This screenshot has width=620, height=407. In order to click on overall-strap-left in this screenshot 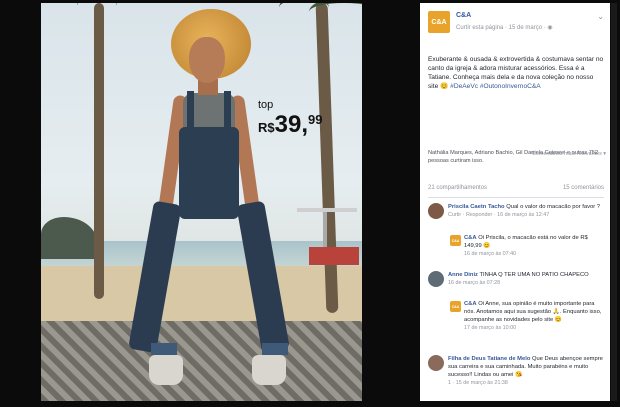, I will do `click(190, 111)`.